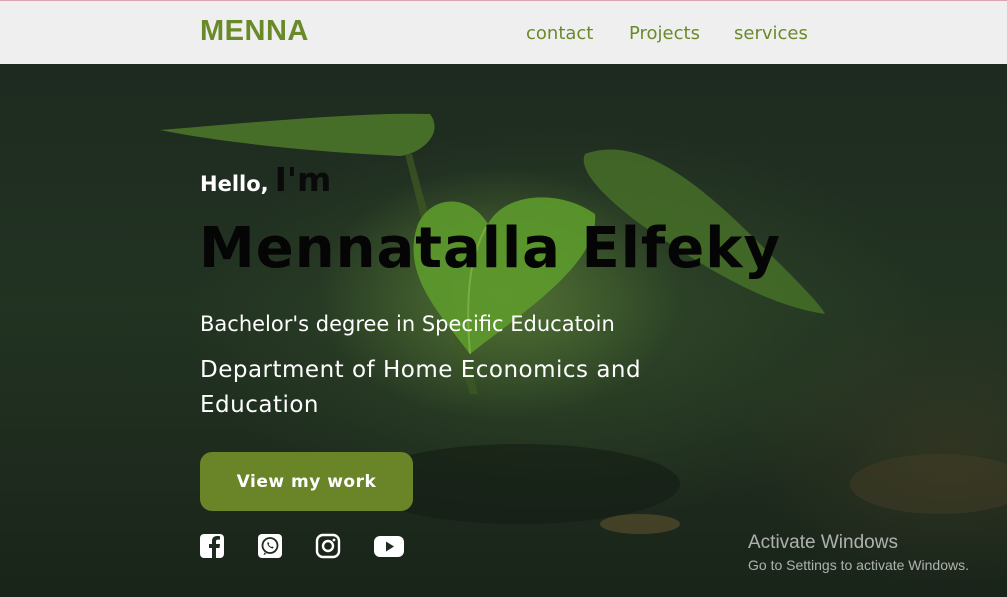  Describe the element at coordinates (254, 31) in the screenshot. I see `brand-logo: MENNA` at that location.